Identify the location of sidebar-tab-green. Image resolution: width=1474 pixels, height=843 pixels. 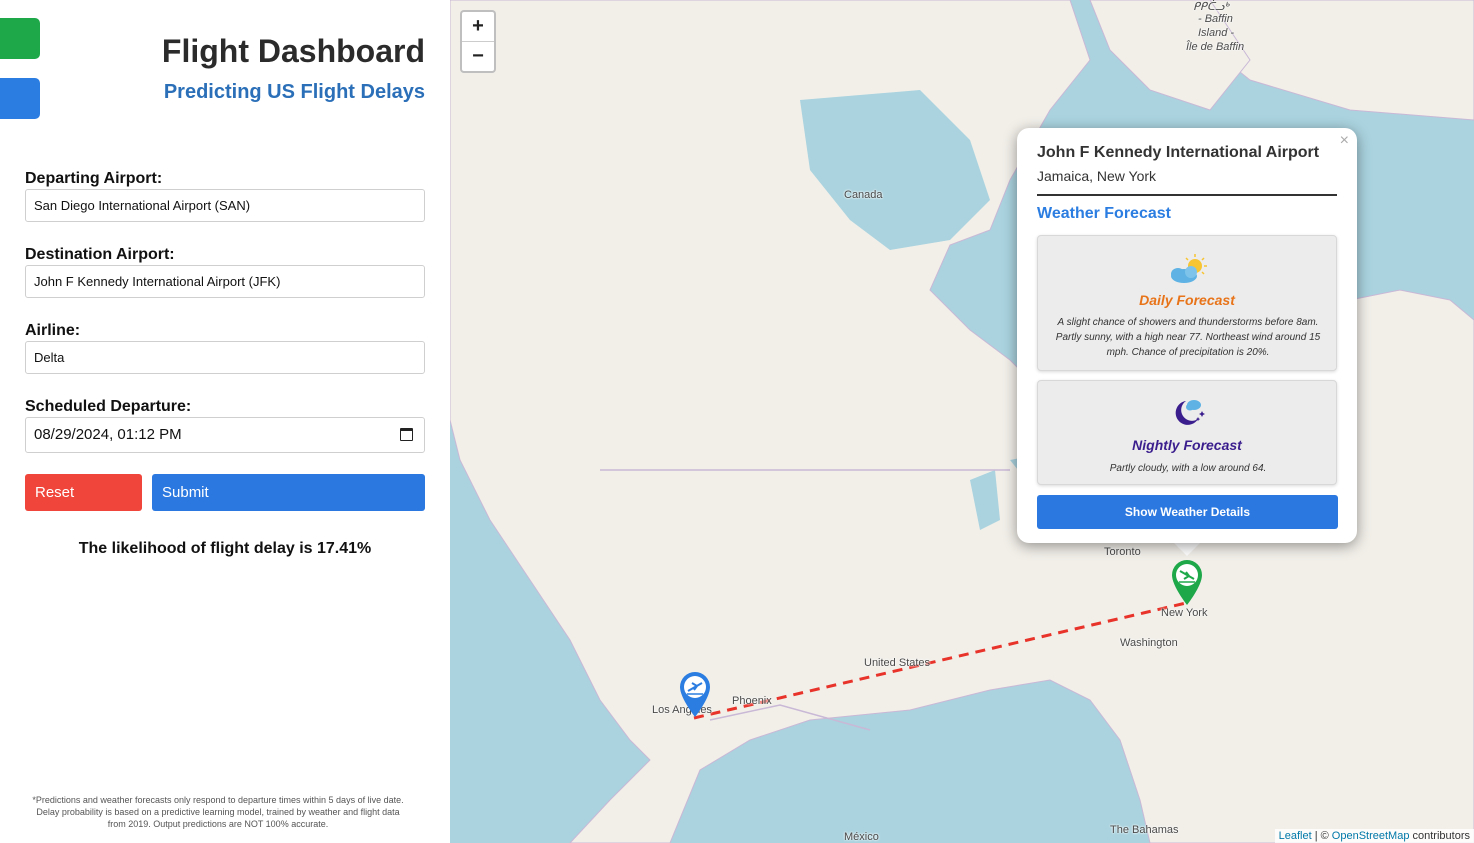
(20, 38).